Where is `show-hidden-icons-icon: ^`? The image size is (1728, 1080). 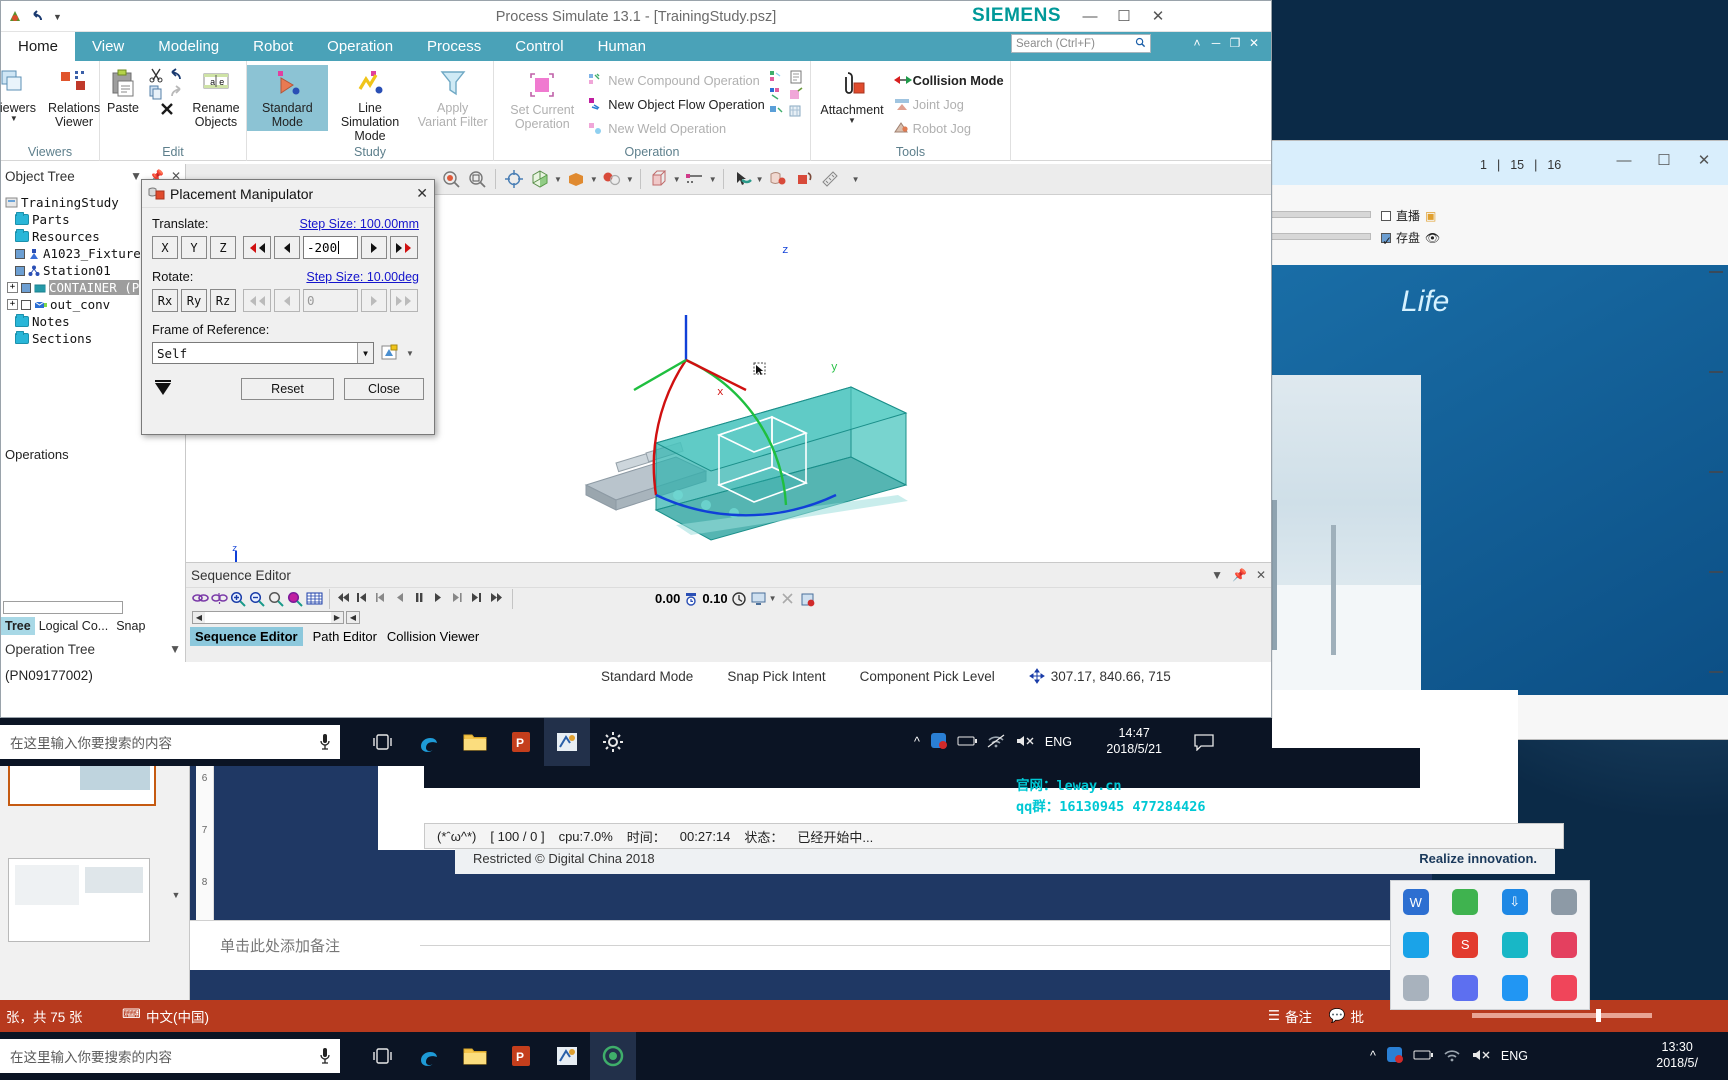 show-hidden-icons-icon: ^ is located at coordinates (1373, 1056).